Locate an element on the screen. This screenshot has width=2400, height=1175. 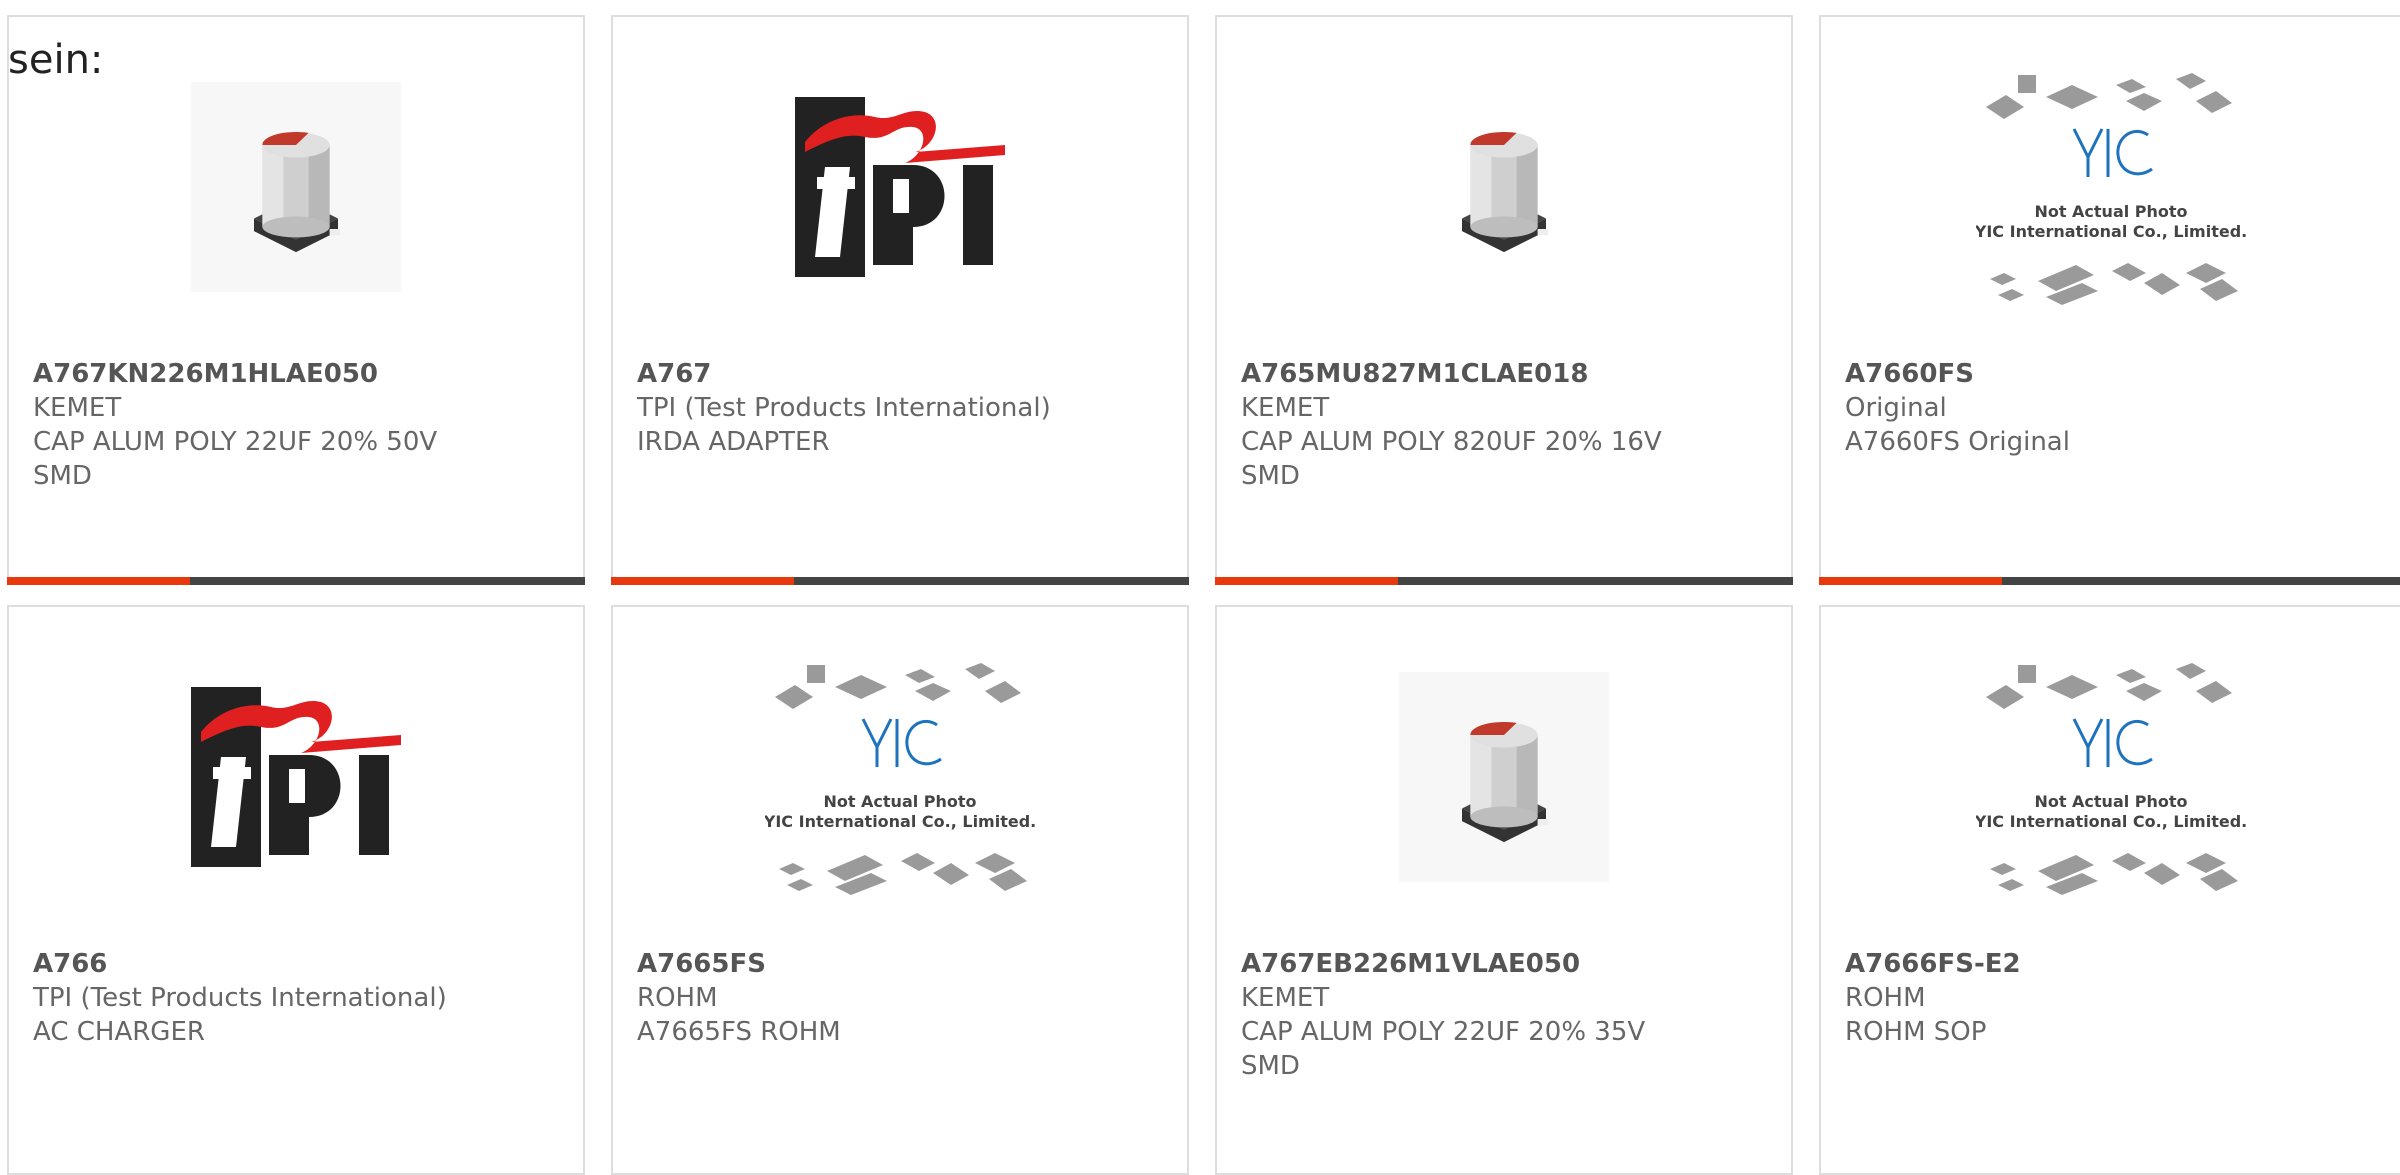
intro-text: sein: is located at coordinates (56, 60).